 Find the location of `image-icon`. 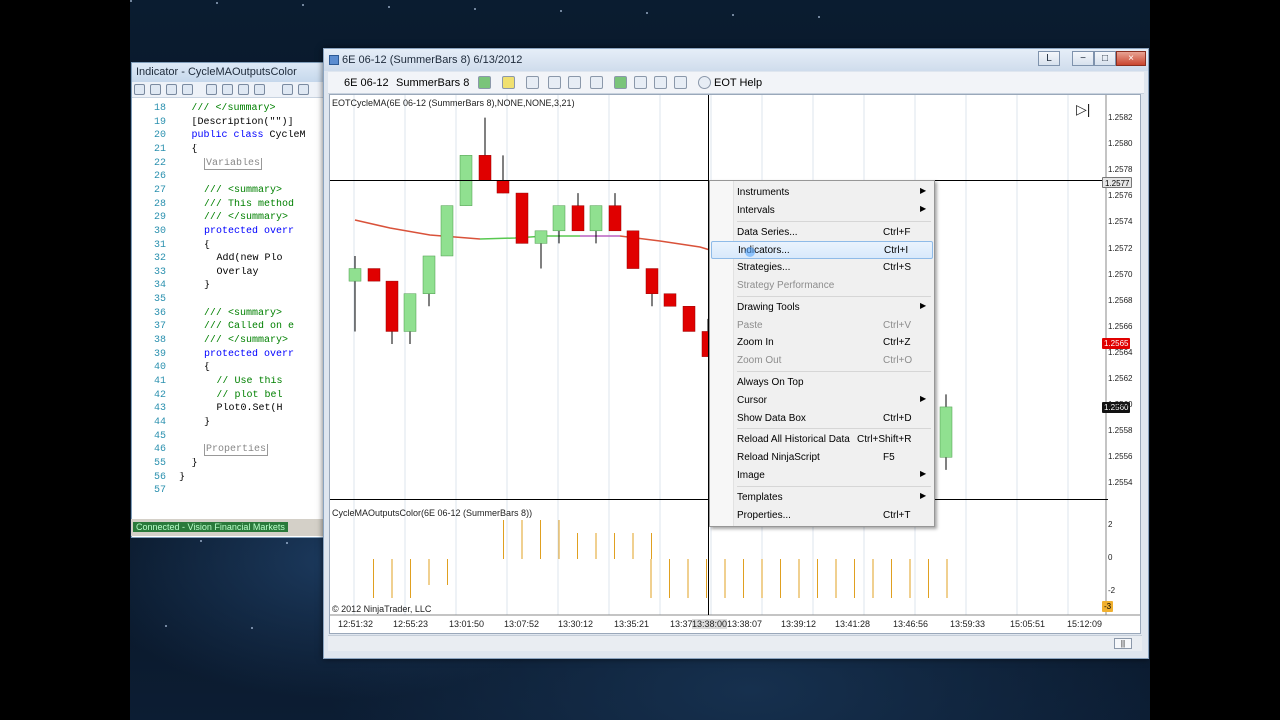

image-icon is located at coordinates (660, 82).